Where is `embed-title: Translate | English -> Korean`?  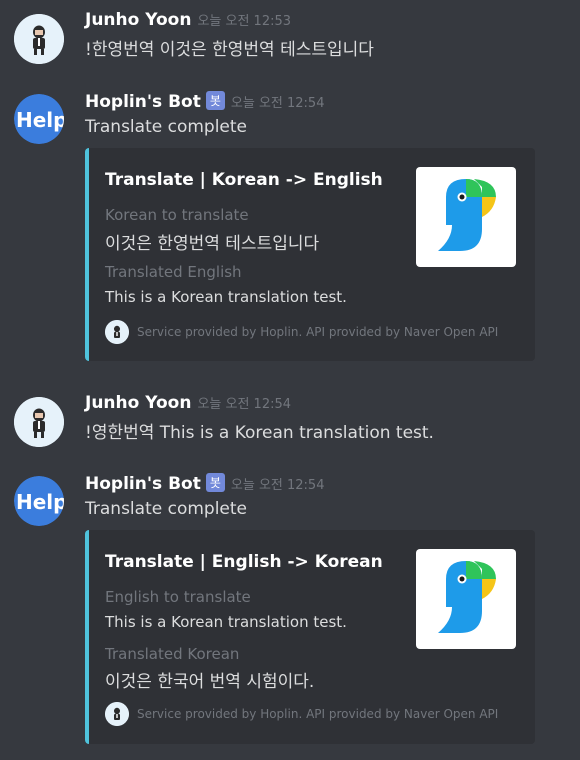
embed-title: Translate | English -> Korean is located at coordinates (244, 562).